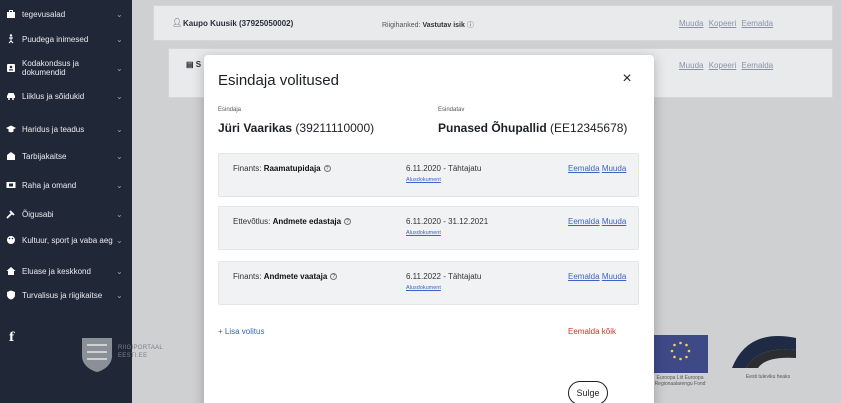  Describe the element at coordinates (11, 271) in the screenshot. I see `home-icon` at that location.